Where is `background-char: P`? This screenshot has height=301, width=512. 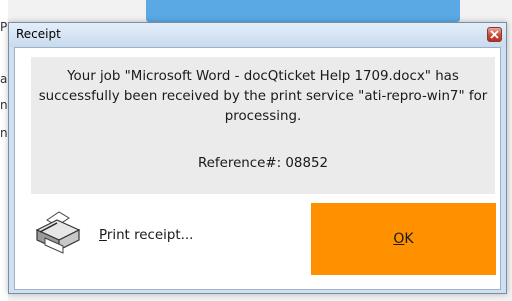
background-char: P is located at coordinates (4, 27).